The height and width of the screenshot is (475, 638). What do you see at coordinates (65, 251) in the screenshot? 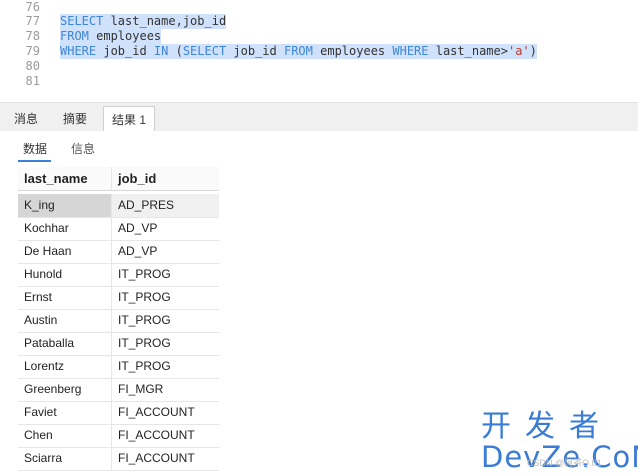
I see `cell-last-name: De Haan` at bounding box center [65, 251].